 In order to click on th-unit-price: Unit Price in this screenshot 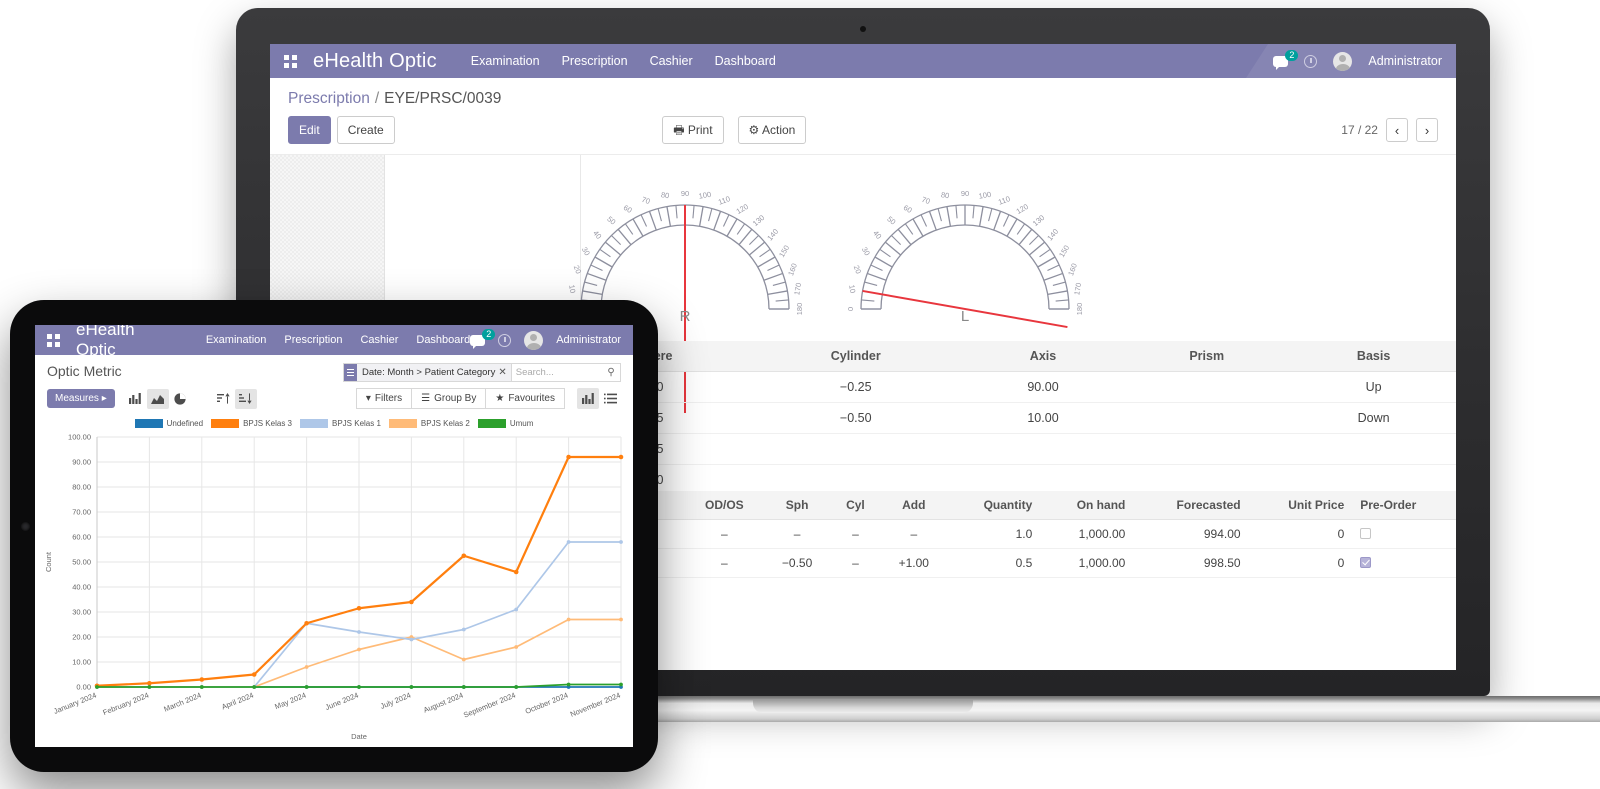, I will do `click(1300, 505)`.